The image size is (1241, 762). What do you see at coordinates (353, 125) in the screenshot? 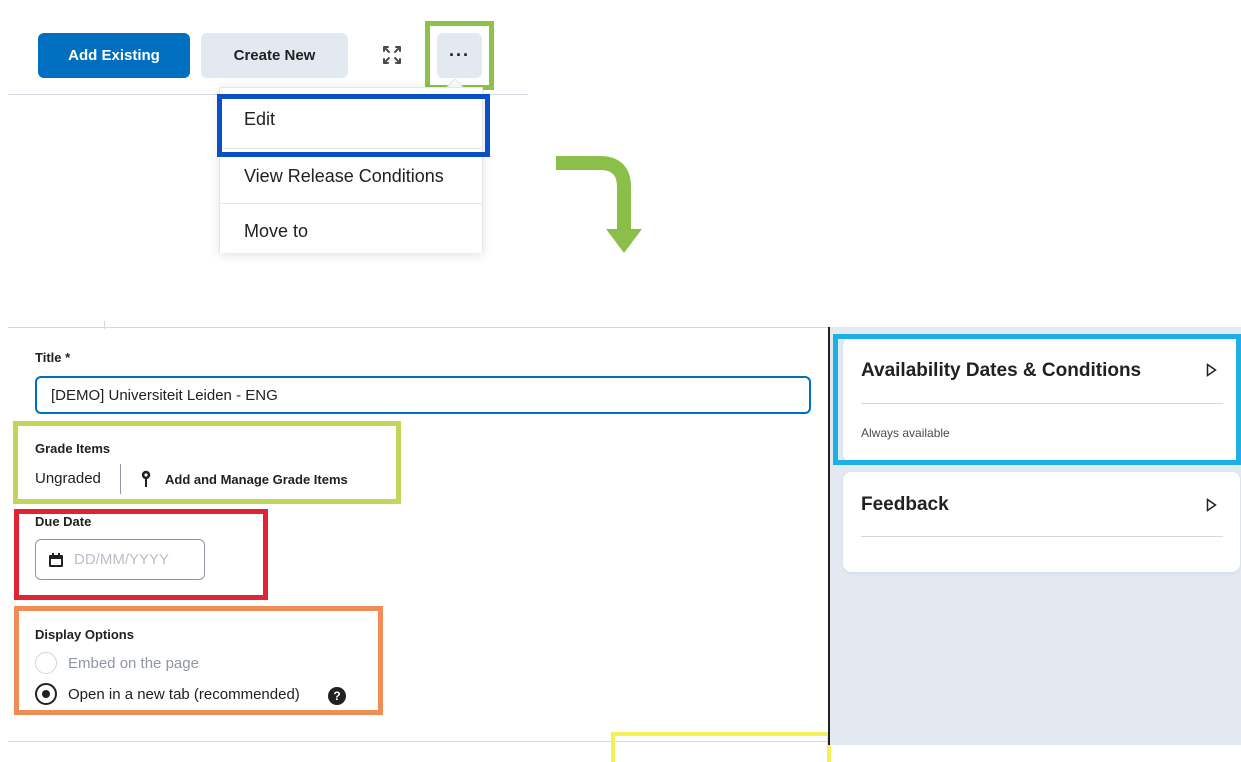
I see `highlight-edit-item` at bounding box center [353, 125].